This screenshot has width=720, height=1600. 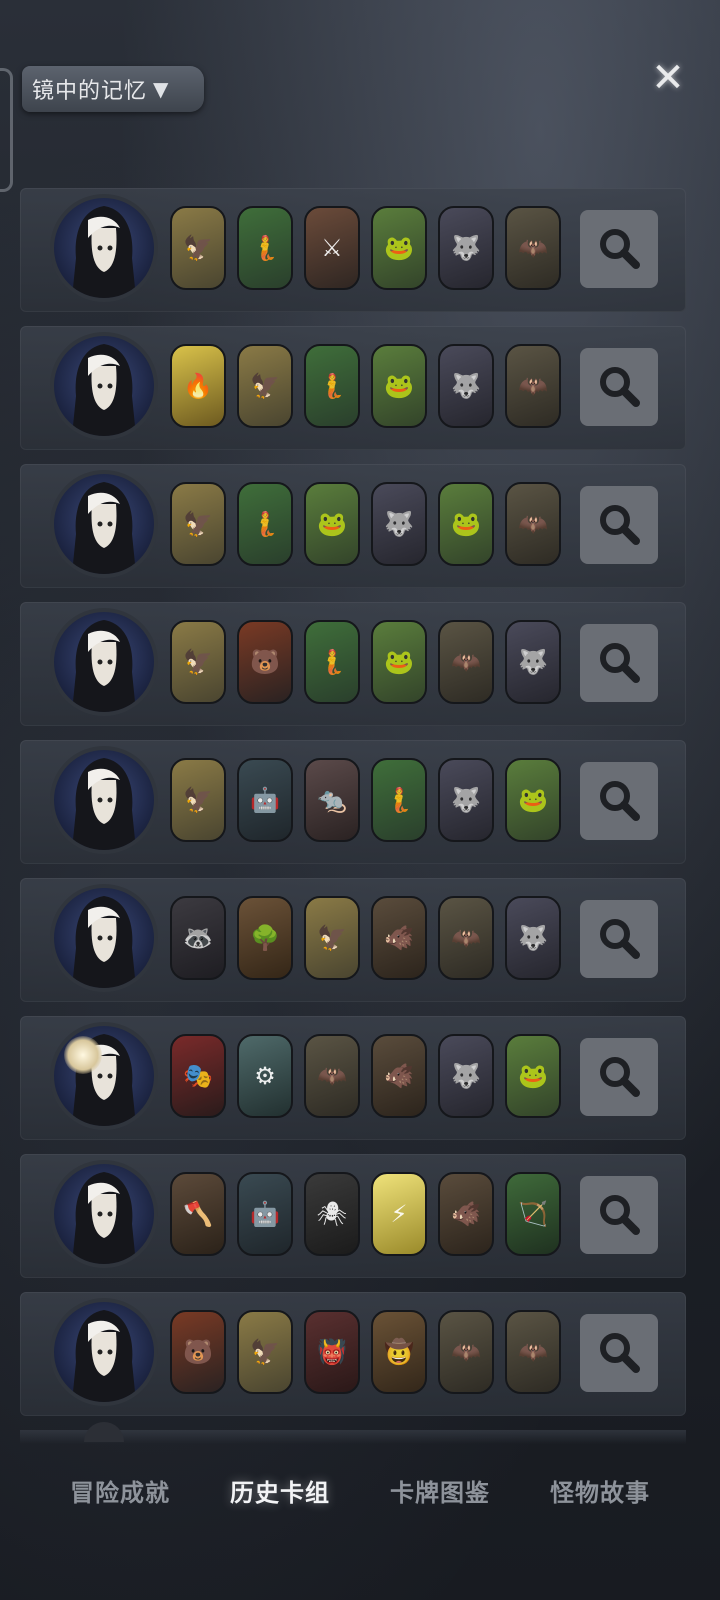 What do you see at coordinates (668, 78) in the screenshot?
I see `close-button: ✕` at bounding box center [668, 78].